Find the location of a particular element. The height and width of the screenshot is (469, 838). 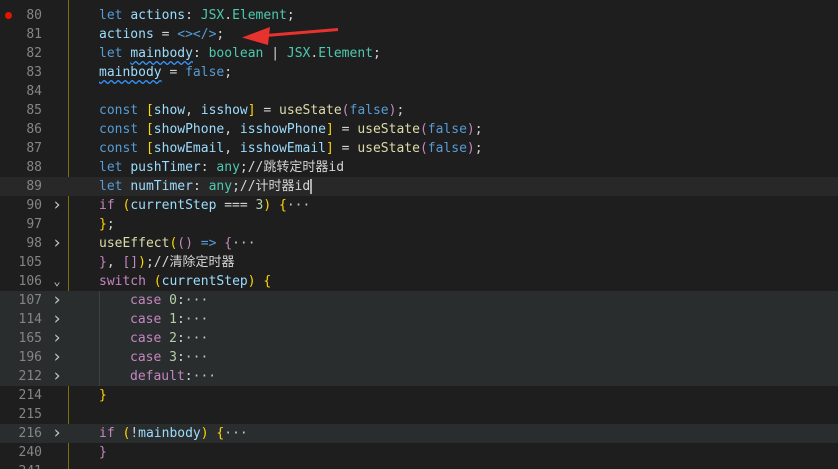

annotation-arrow is located at coordinates (290, 36).